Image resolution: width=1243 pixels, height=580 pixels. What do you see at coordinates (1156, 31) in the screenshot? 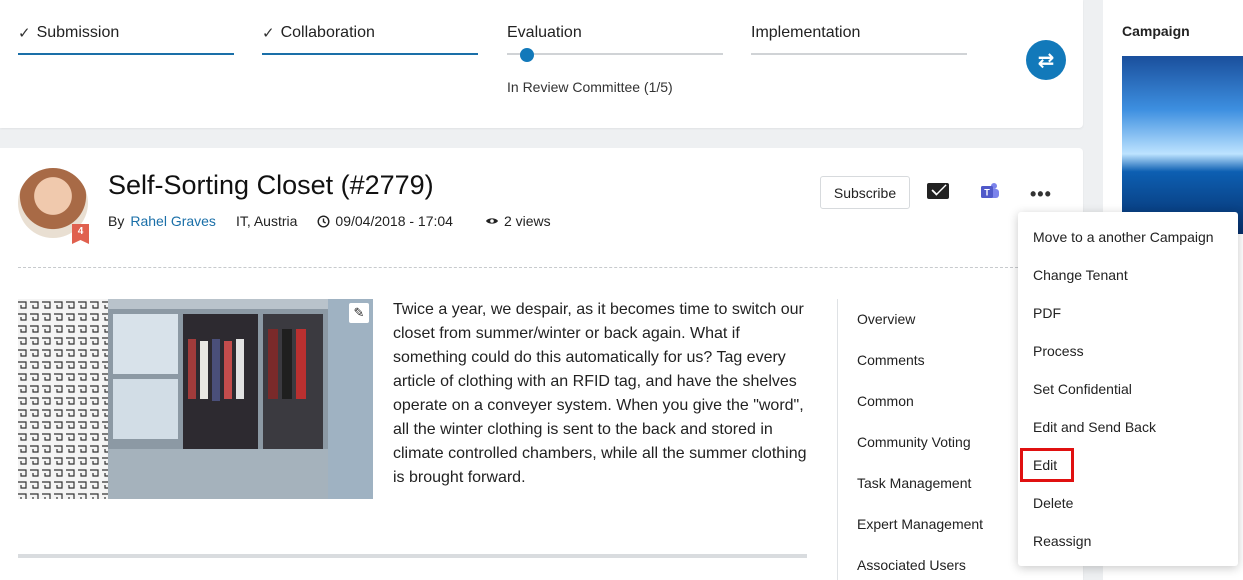
I see `campaign-heading: Campaign` at bounding box center [1156, 31].